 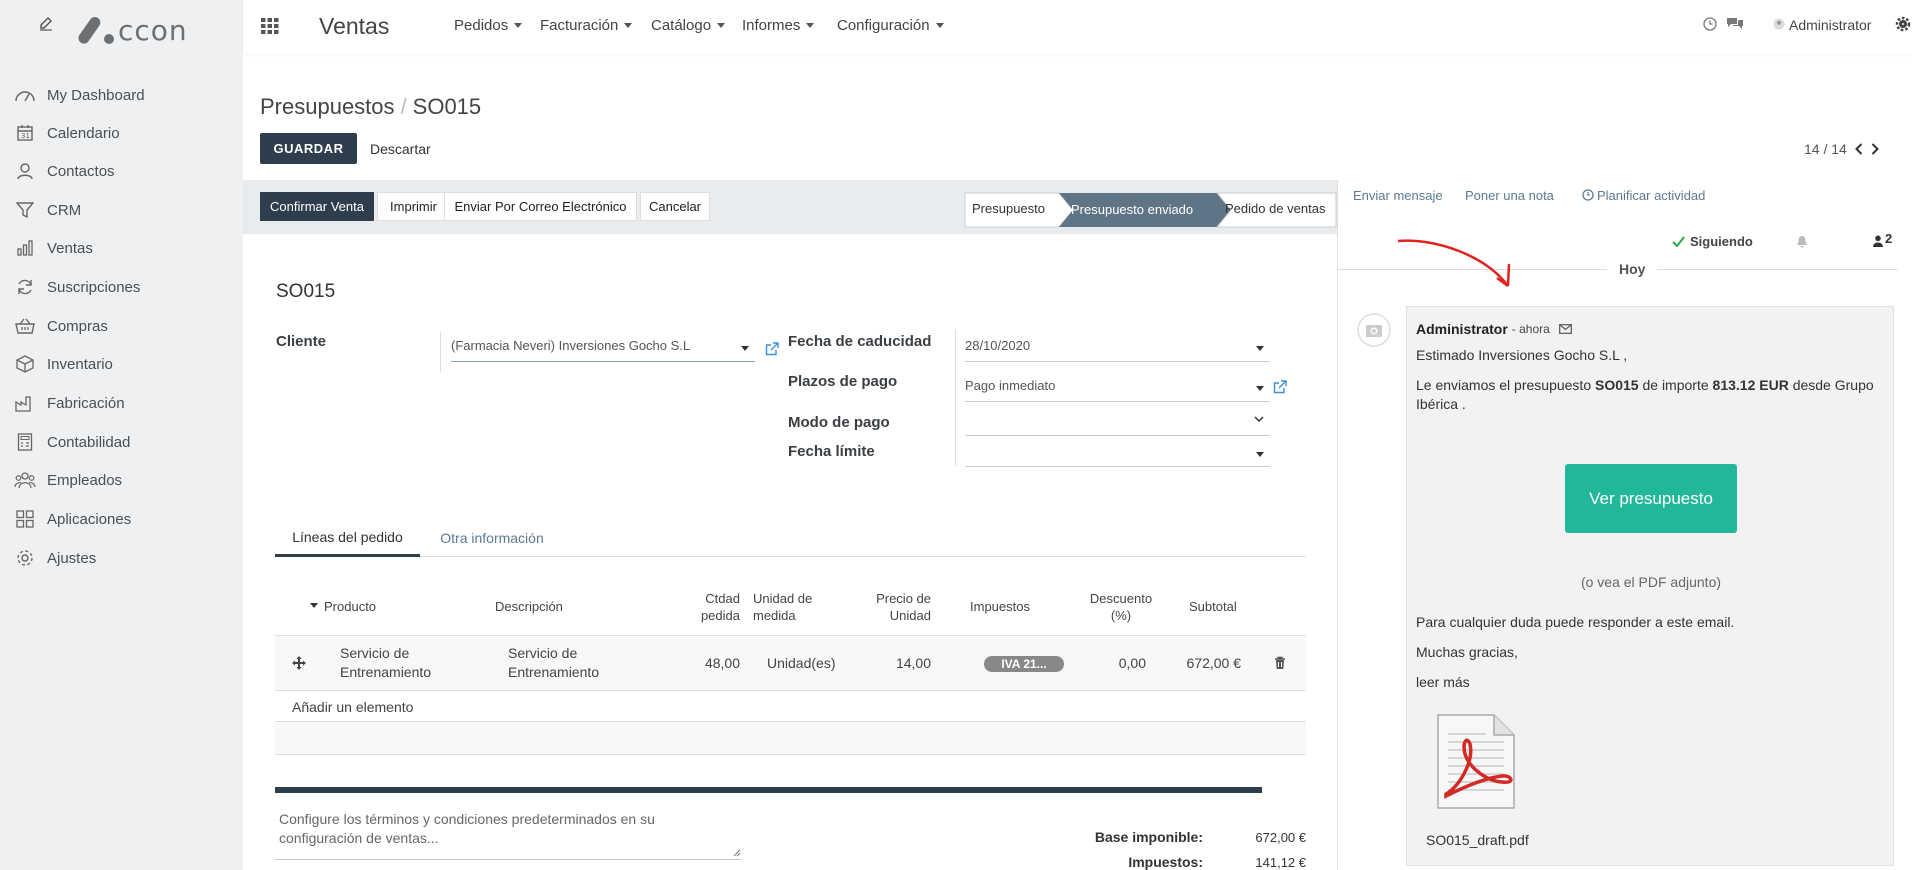 What do you see at coordinates (1132, 209) in the screenshot?
I see `stage-sent: Presupuesto enviado` at bounding box center [1132, 209].